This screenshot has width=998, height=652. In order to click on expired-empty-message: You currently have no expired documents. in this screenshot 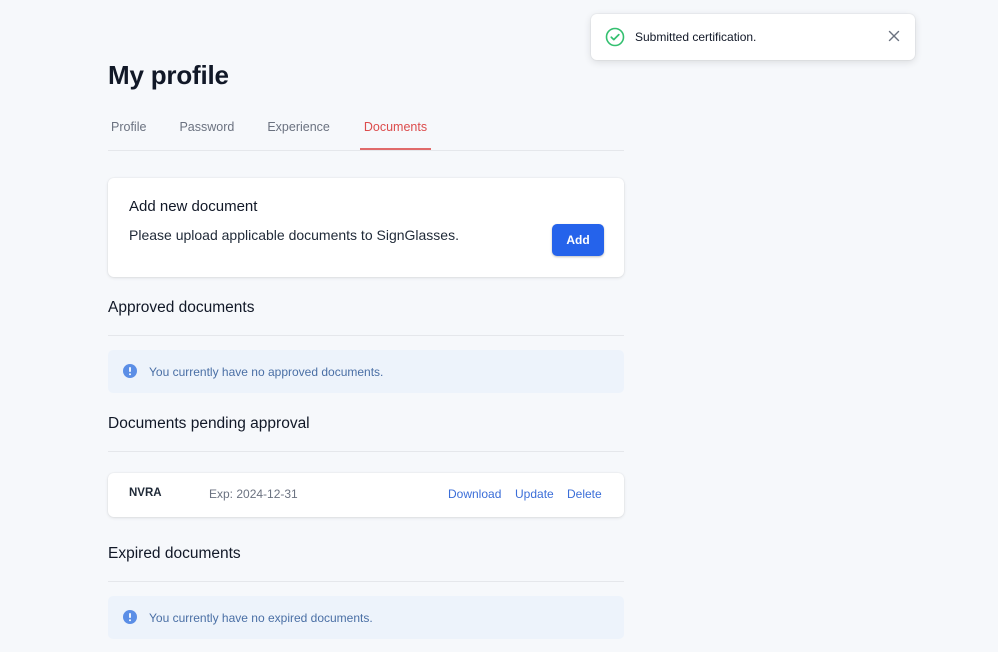, I will do `click(261, 618)`.